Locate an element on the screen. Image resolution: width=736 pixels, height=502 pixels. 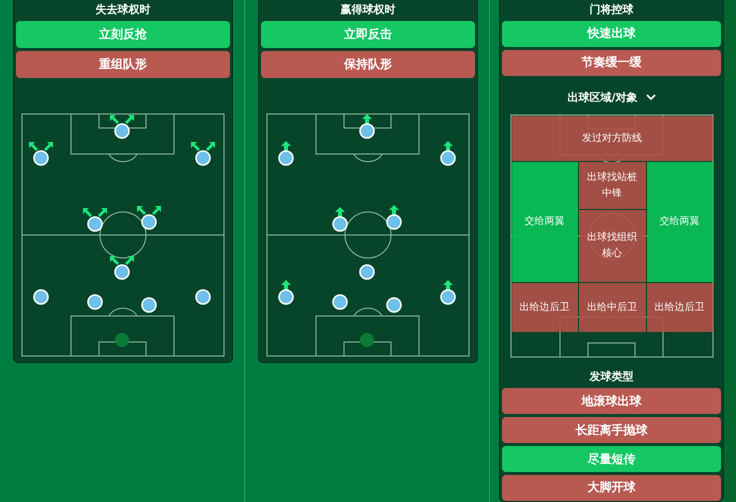
option-button: 保持队形 is located at coordinates (368, 64).